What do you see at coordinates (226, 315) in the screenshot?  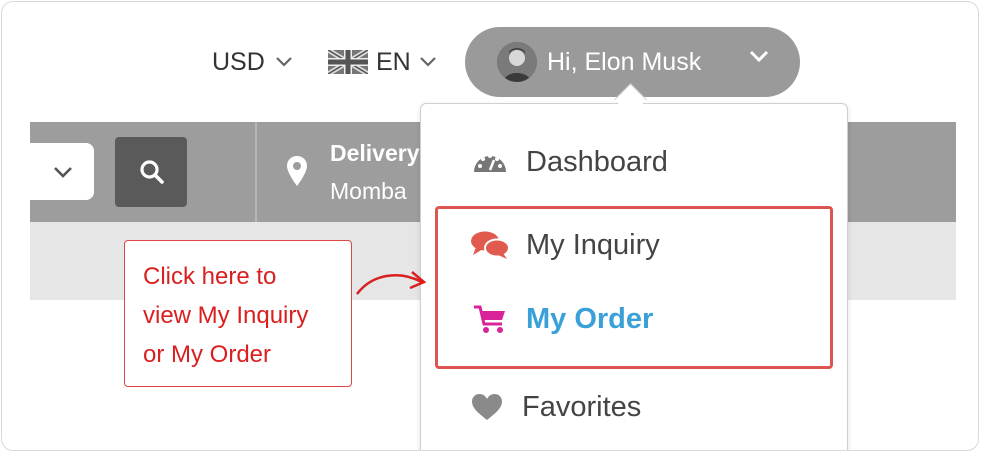 I see `callout-line: view My Inquiry` at bounding box center [226, 315].